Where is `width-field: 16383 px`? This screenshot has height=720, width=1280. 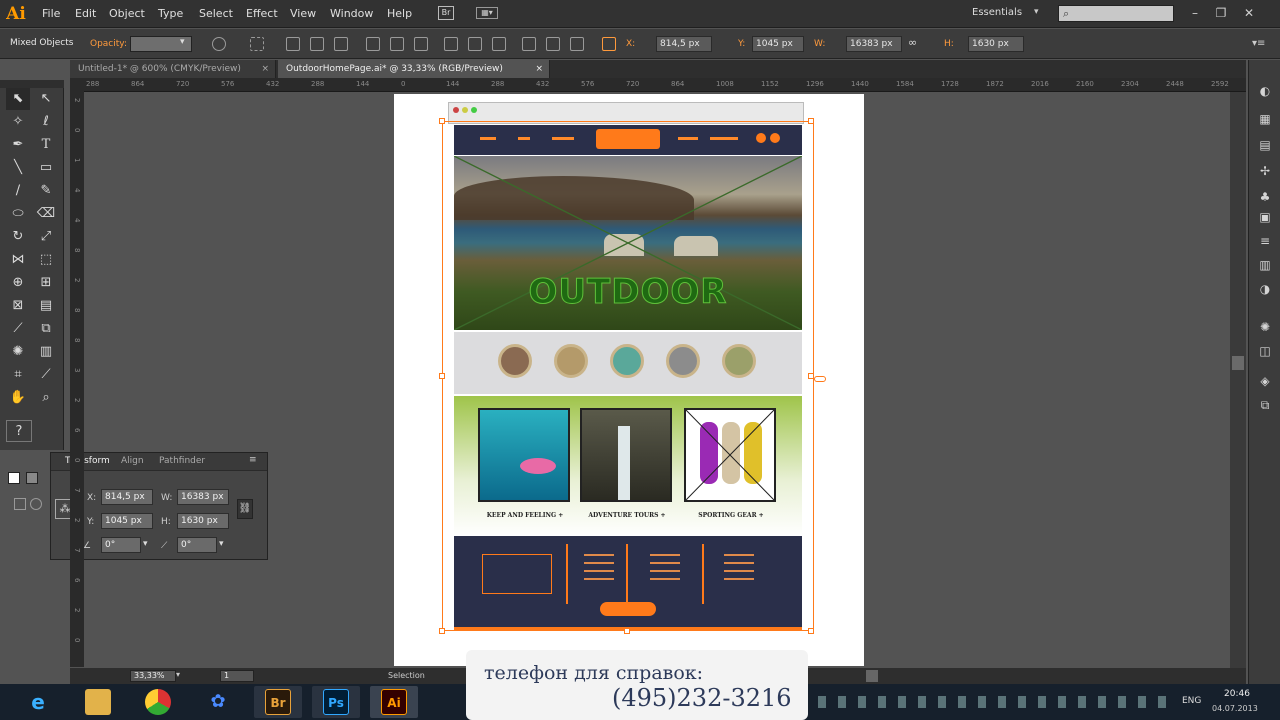
width-field: 16383 px is located at coordinates (874, 44).